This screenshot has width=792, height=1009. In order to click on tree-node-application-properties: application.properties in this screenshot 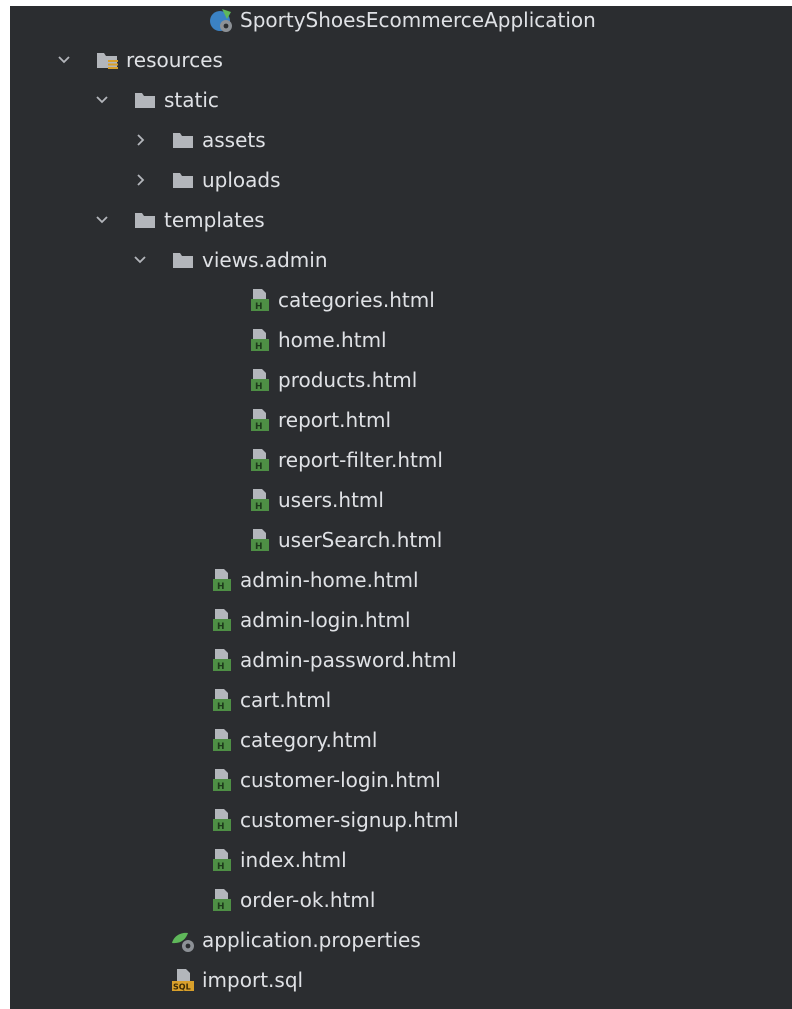, I will do `click(401, 940)`.